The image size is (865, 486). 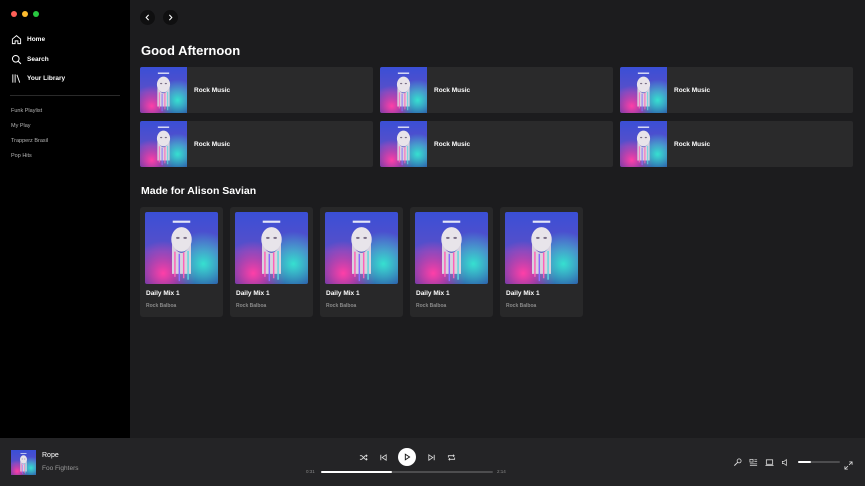 I want to click on volume-icon, so click(x=784, y=462).